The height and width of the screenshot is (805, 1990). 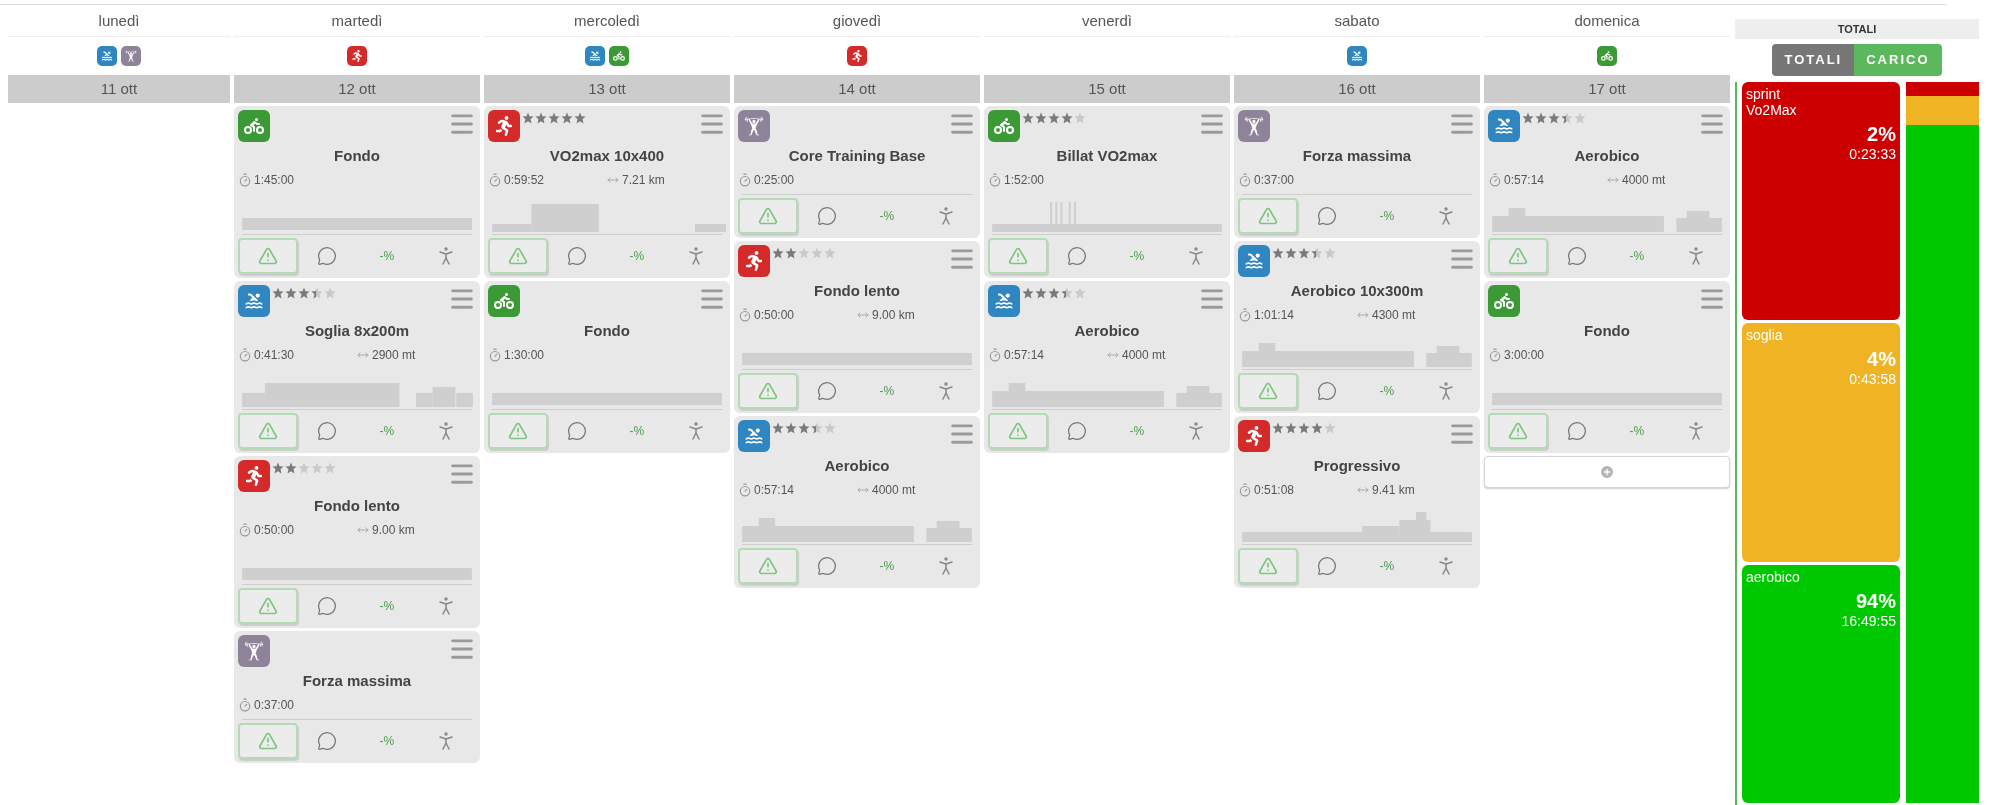 I want to click on workout-card: Fondo 1:45:00 -%, so click(x=357, y=192).